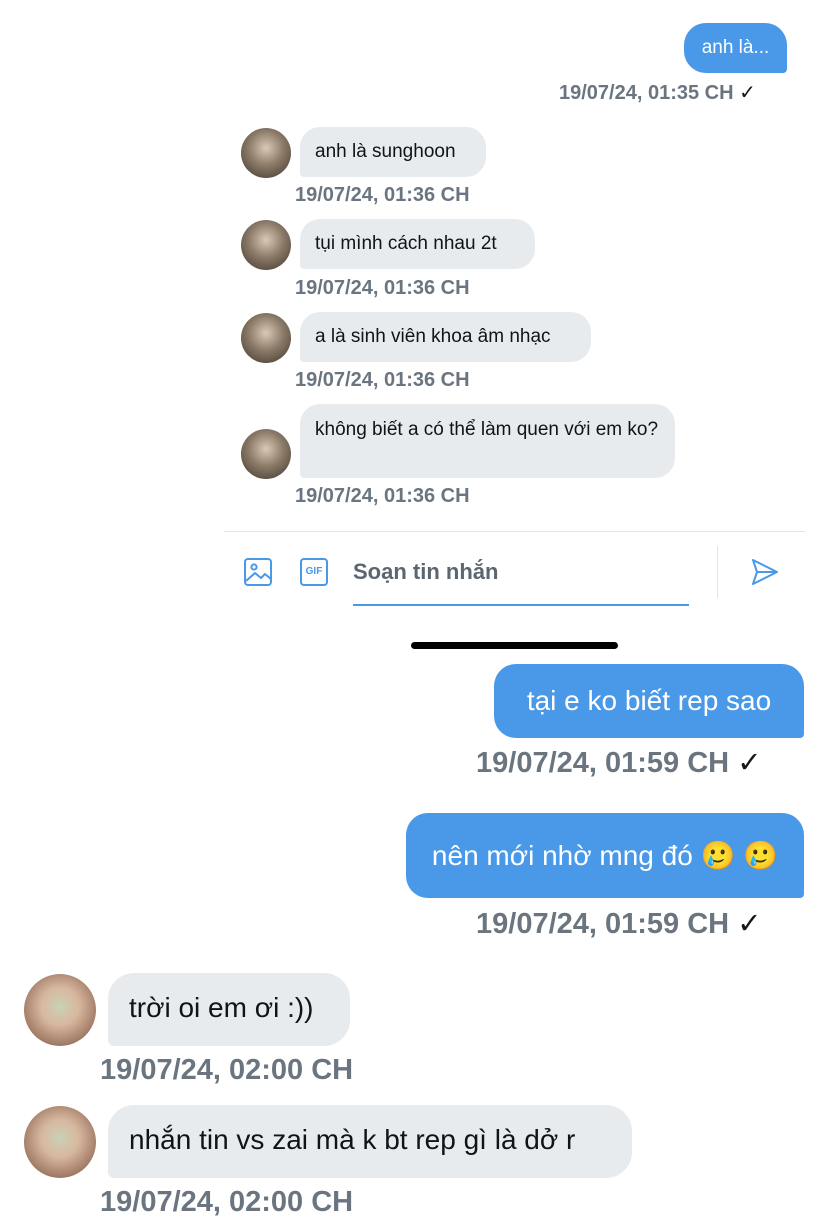 The height and width of the screenshot is (1219, 828). I want to click on composer-divider, so click(514, 531).